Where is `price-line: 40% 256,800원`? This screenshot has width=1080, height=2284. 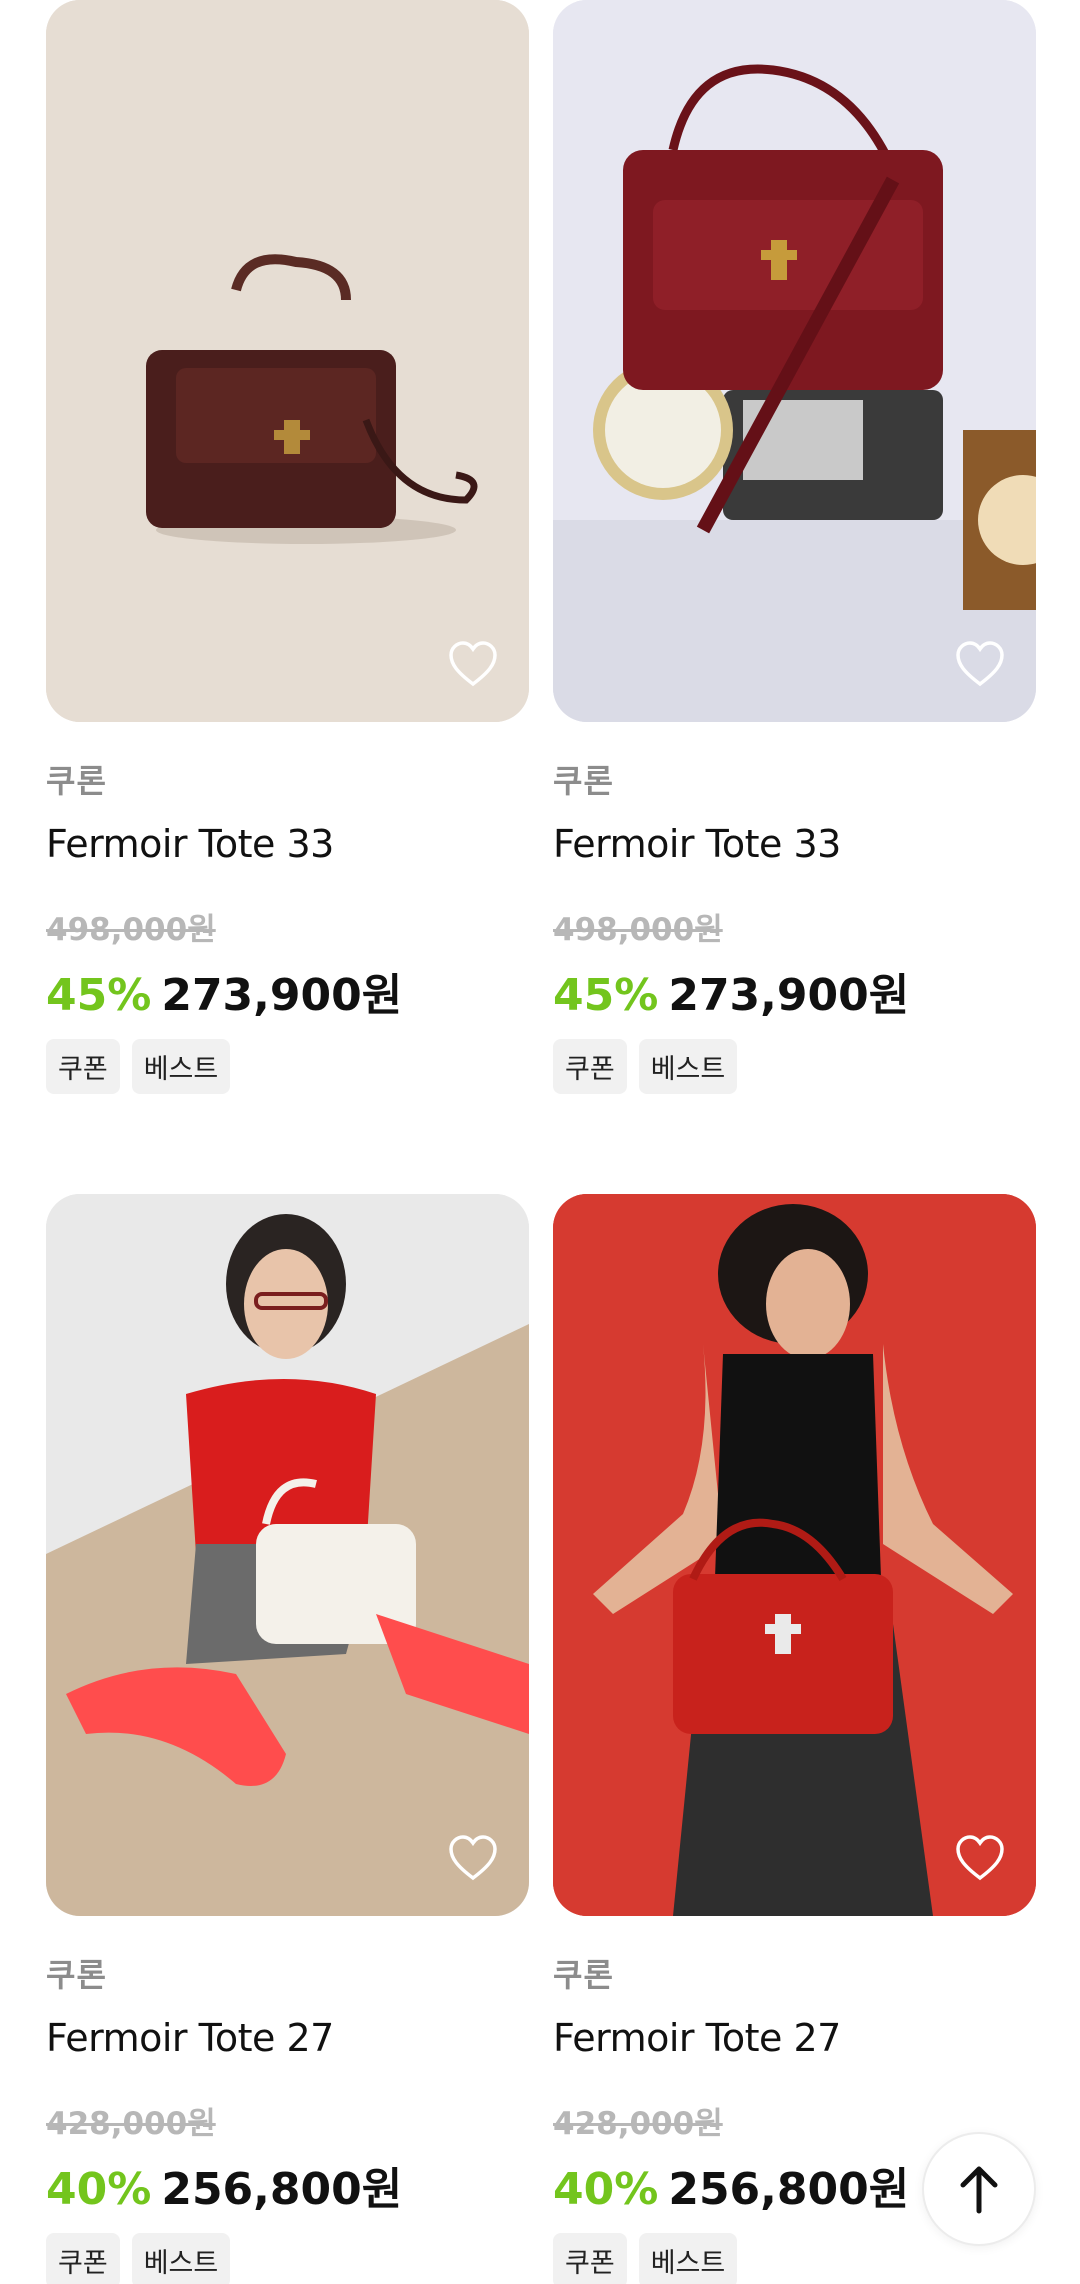 price-line: 40% 256,800원 is located at coordinates (287, 2185).